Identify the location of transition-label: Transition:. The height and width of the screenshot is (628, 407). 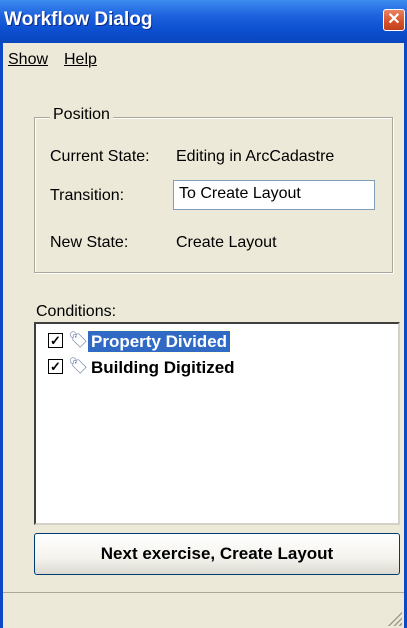
(87, 195).